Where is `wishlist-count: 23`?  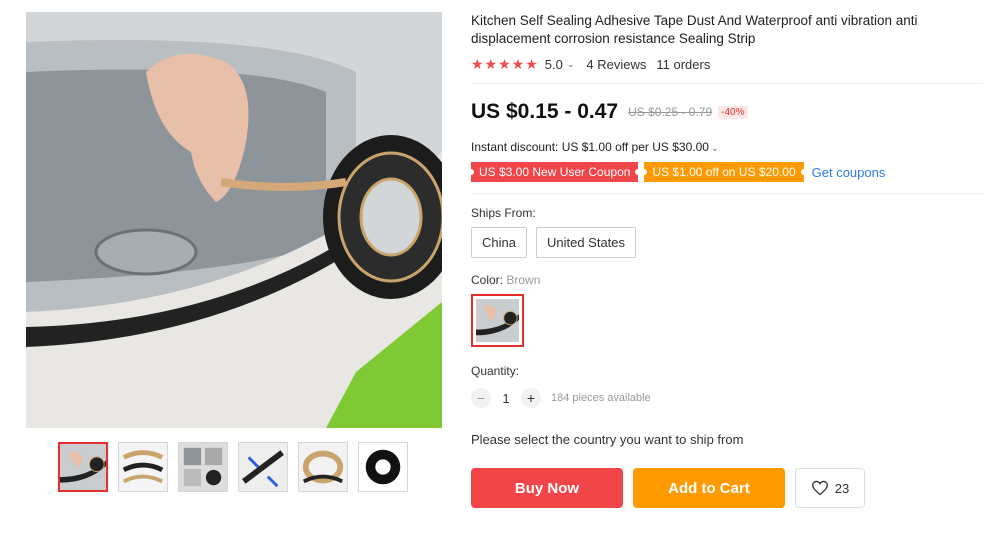 wishlist-count: 23 is located at coordinates (842, 488).